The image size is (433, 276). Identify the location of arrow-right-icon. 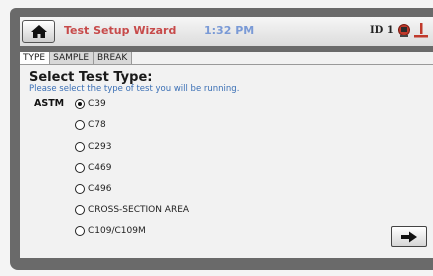
(409, 236).